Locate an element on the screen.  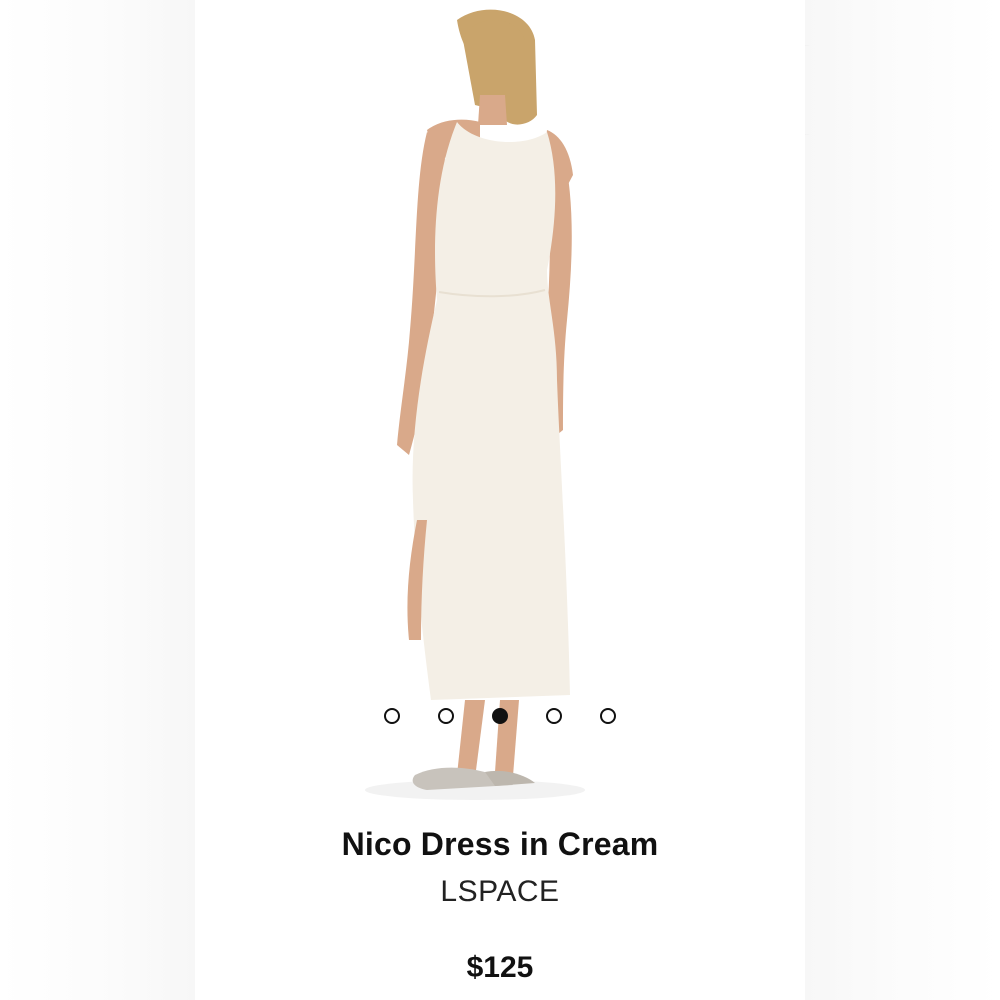
carousel-dots is located at coordinates (500, 719).